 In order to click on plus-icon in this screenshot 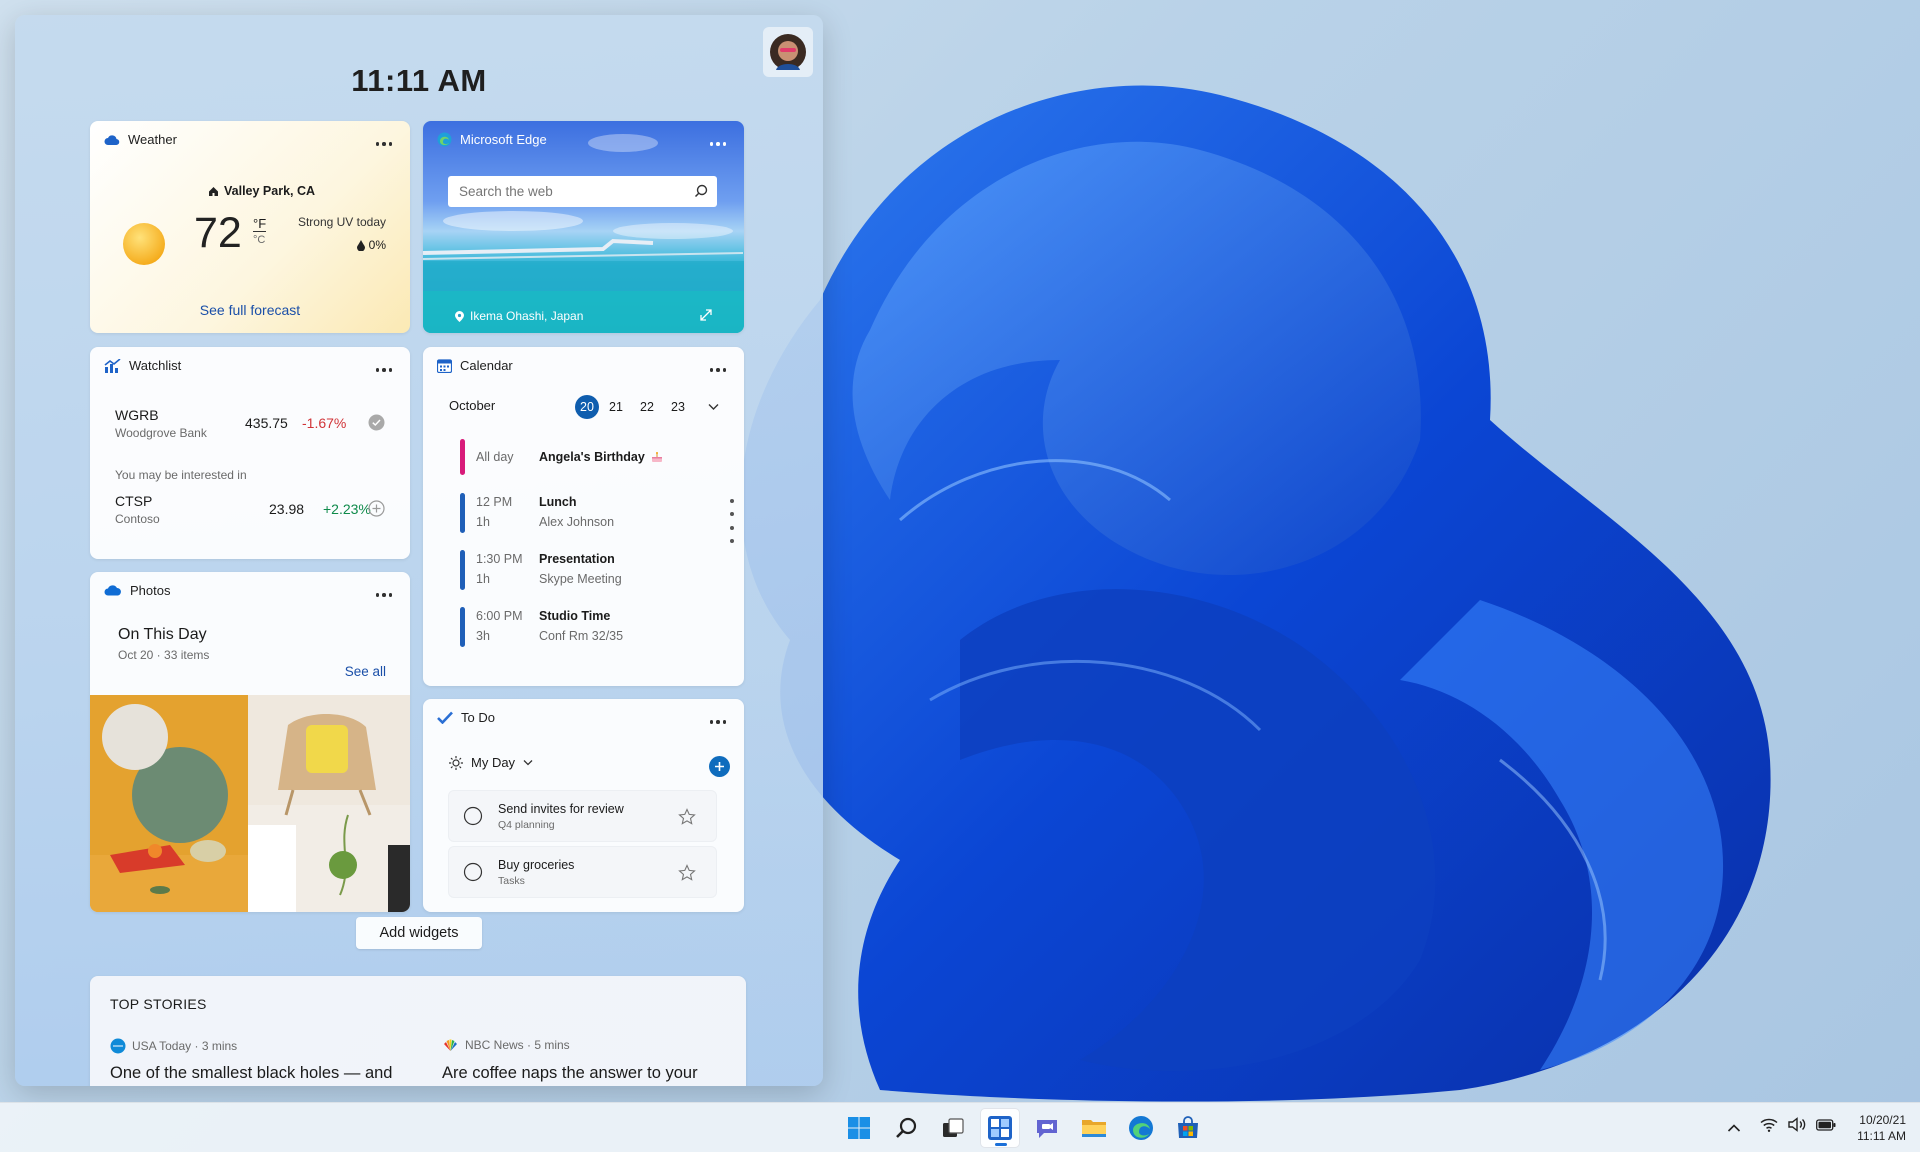, I will do `click(719, 766)`.